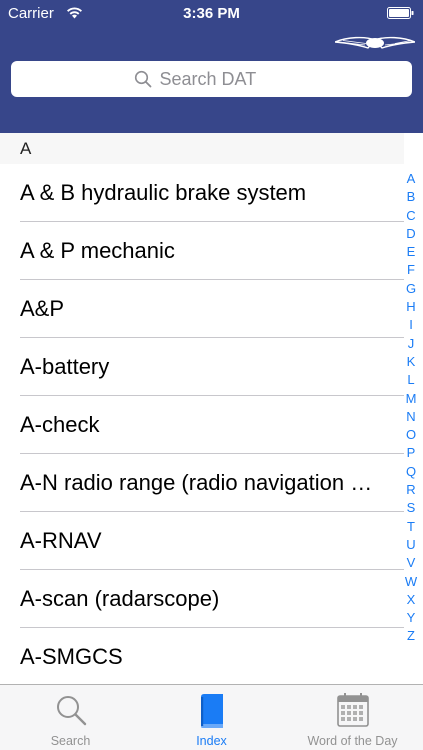  What do you see at coordinates (97, 250) in the screenshot?
I see `term-label: A & P mechanic` at bounding box center [97, 250].